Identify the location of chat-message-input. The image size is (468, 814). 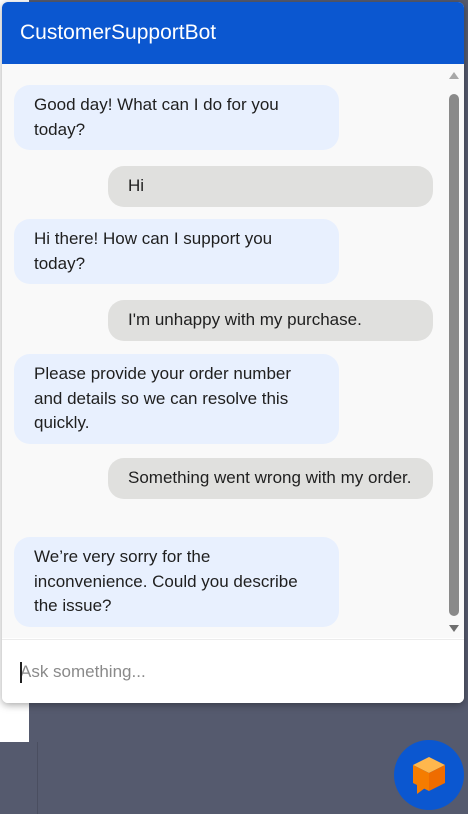
(228, 672).